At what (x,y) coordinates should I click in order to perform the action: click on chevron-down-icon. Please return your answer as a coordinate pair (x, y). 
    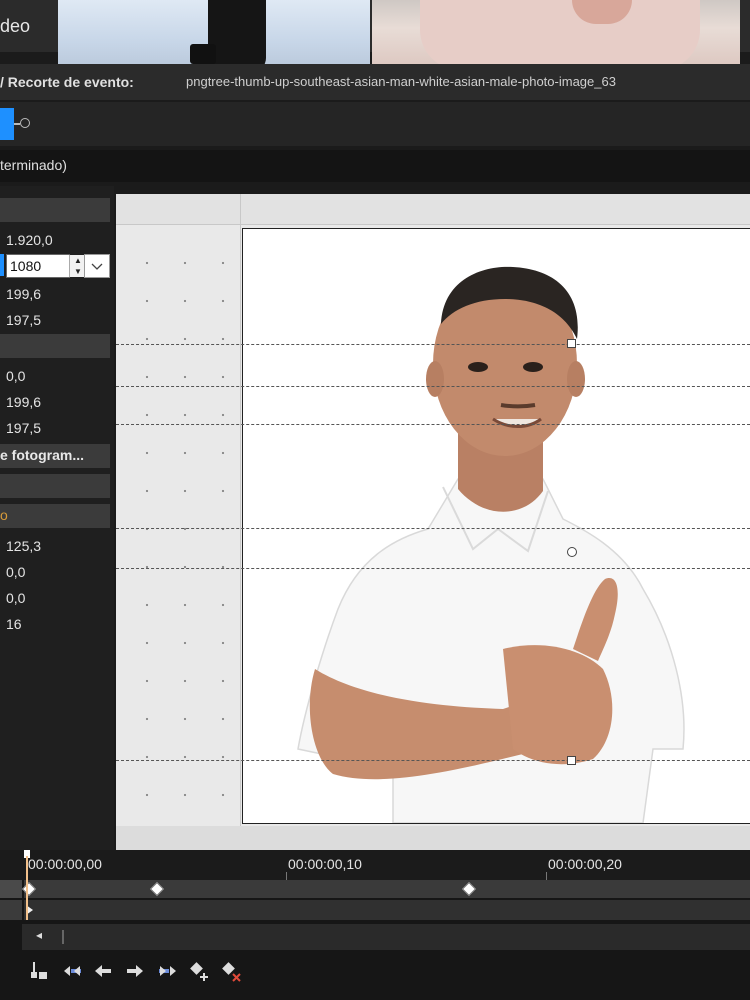
    Looking at the image, I should click on (97, 266).